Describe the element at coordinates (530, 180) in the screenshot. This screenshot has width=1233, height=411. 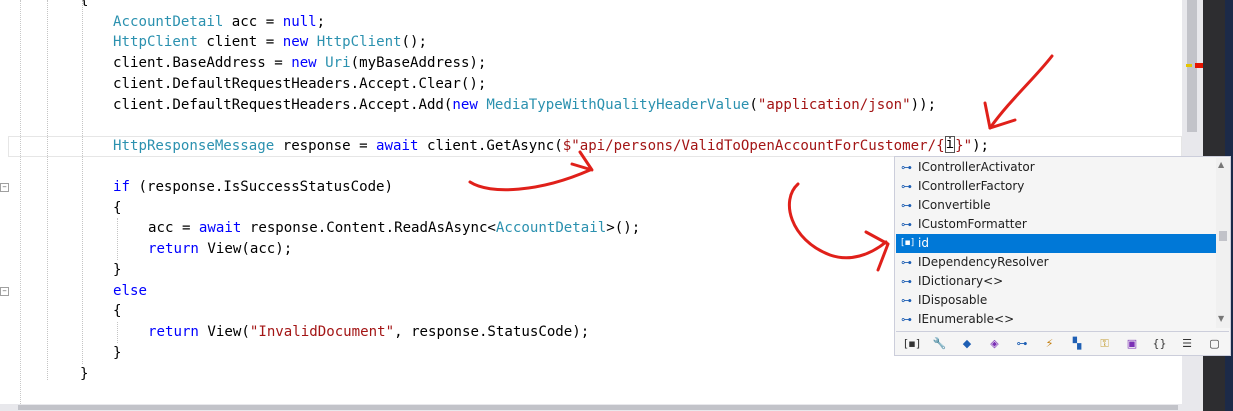
I see `annotation-arrow-left` at that location.